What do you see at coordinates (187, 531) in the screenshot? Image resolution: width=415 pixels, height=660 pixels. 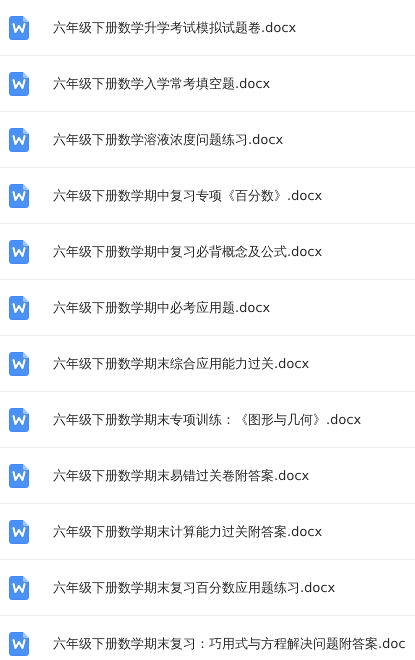 I see `file-name: 六年级下册数学期末计算能力过关附答案.docx` at bounding box center [187, 531].